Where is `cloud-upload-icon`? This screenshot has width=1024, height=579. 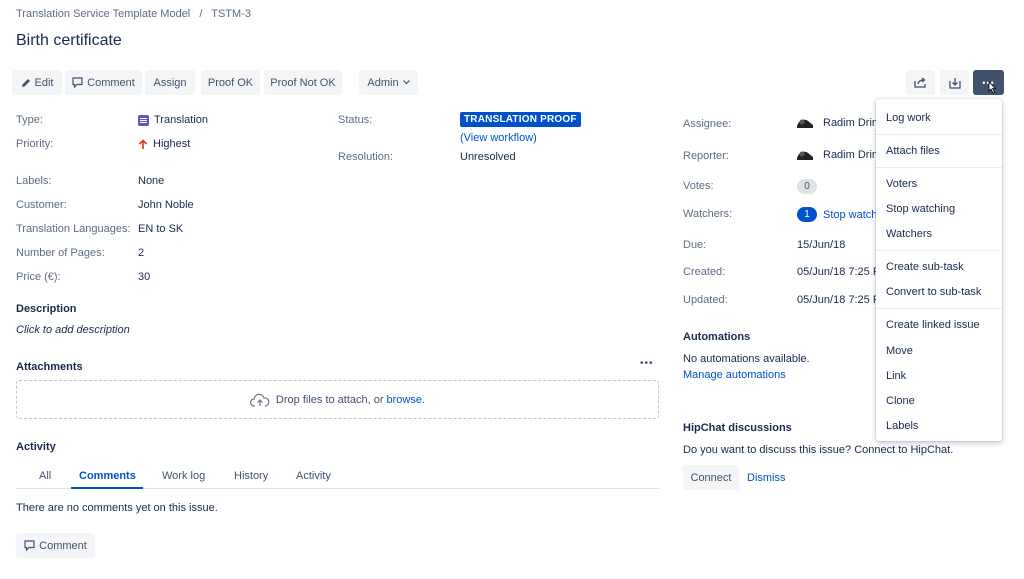 cloud-upload-icon is located at coordinates (259, 400).